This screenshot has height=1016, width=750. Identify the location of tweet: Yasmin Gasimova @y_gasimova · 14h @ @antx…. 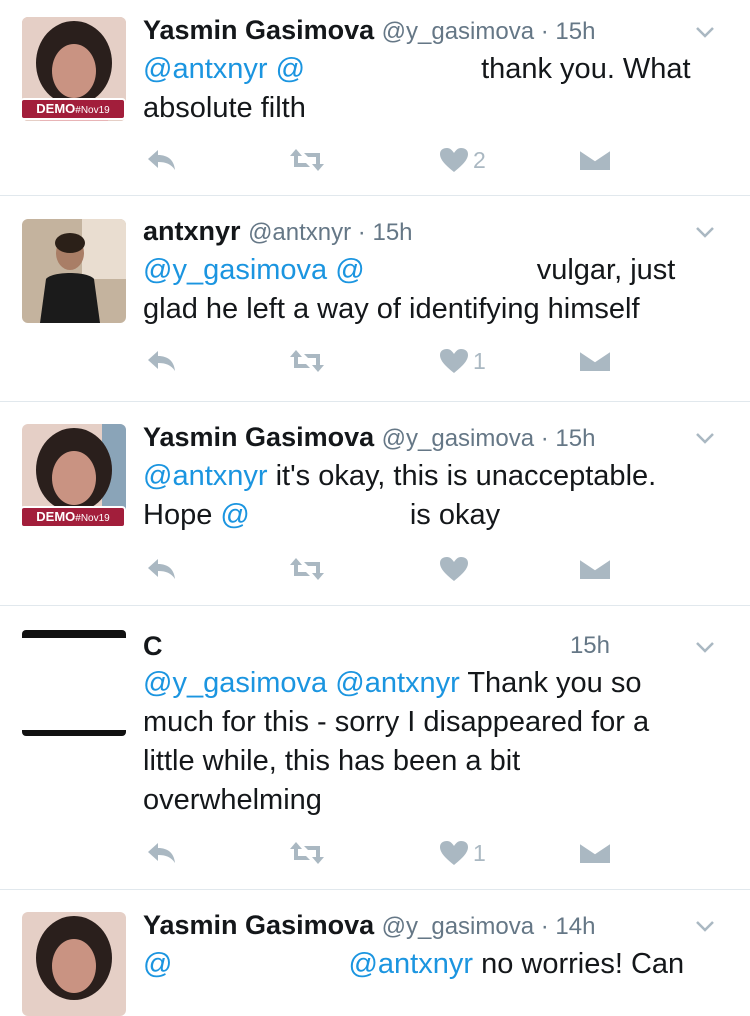
(375, 953).